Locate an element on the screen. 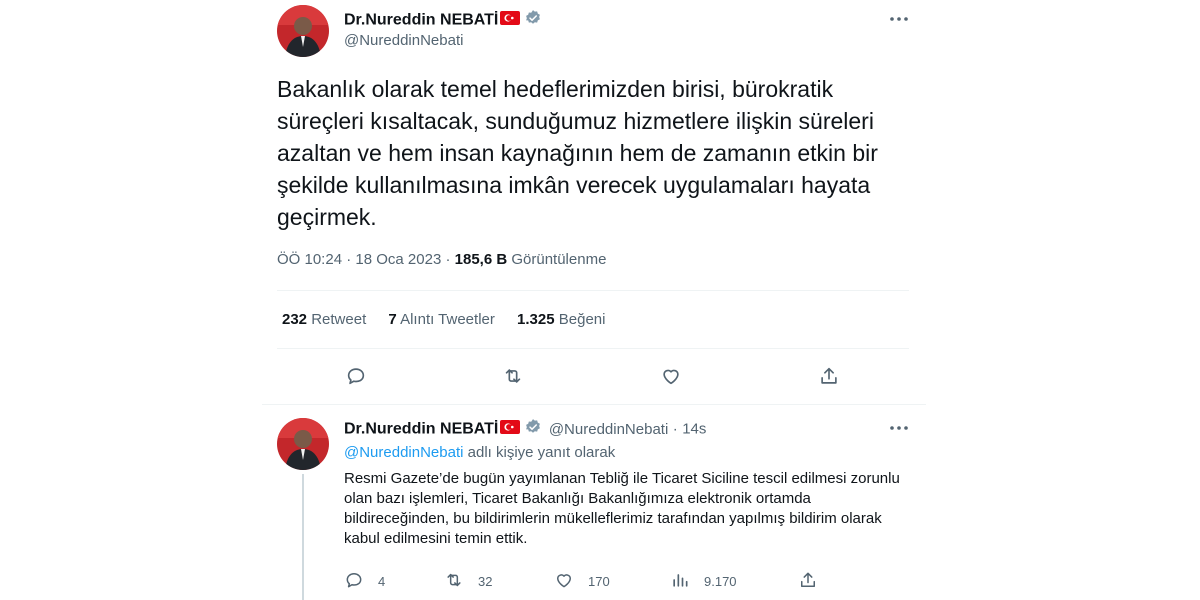 The height and width of the screenshot is (600, 1200). retweet-button: 32 is located at coordinates (468, 581).